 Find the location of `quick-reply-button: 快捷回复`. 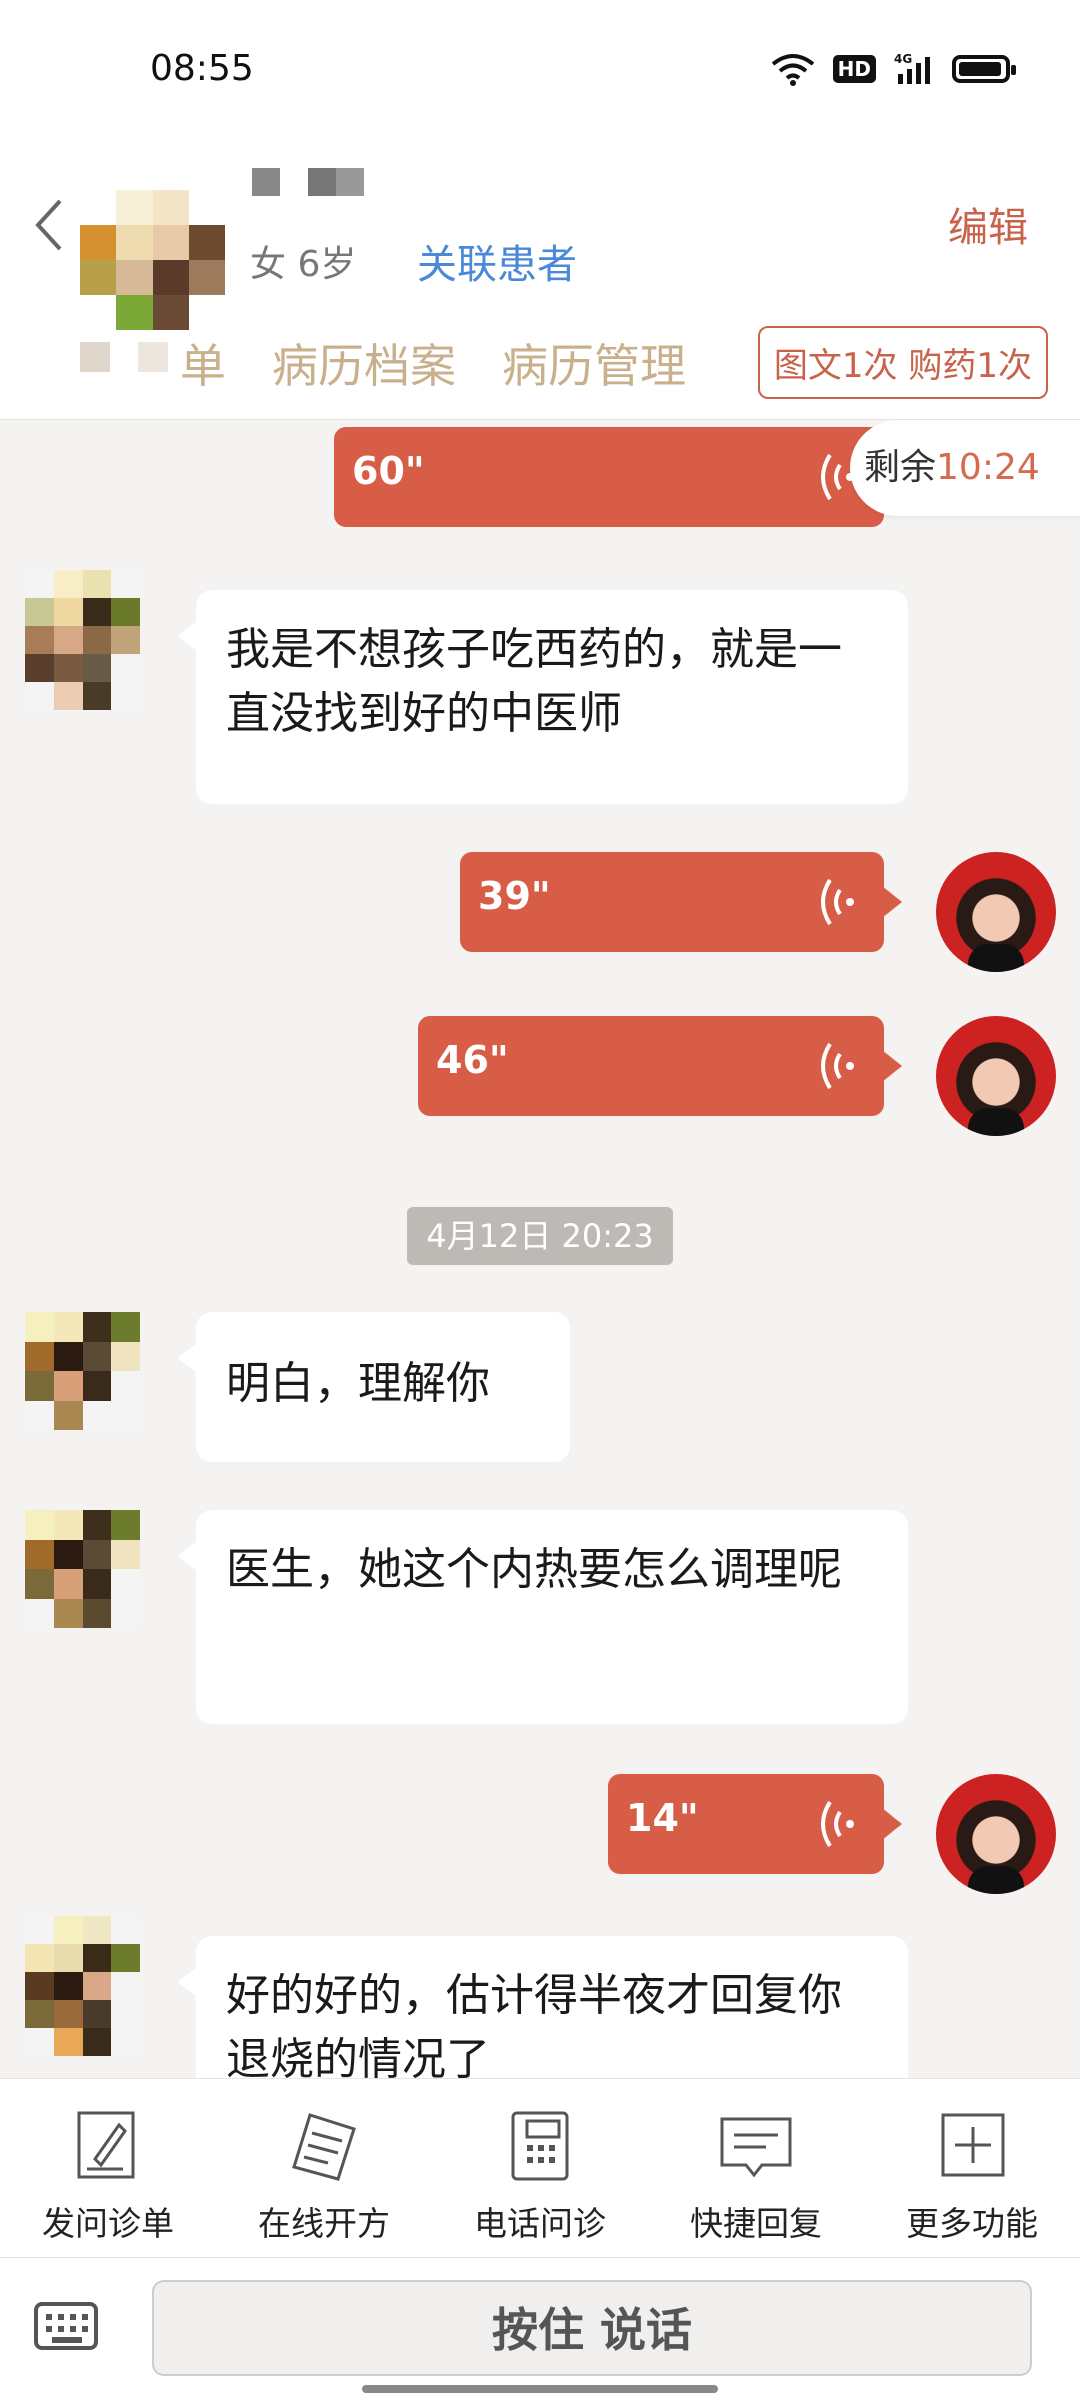

quick-reply-button: 快捷回复 is located at coordinates (756, 2168).